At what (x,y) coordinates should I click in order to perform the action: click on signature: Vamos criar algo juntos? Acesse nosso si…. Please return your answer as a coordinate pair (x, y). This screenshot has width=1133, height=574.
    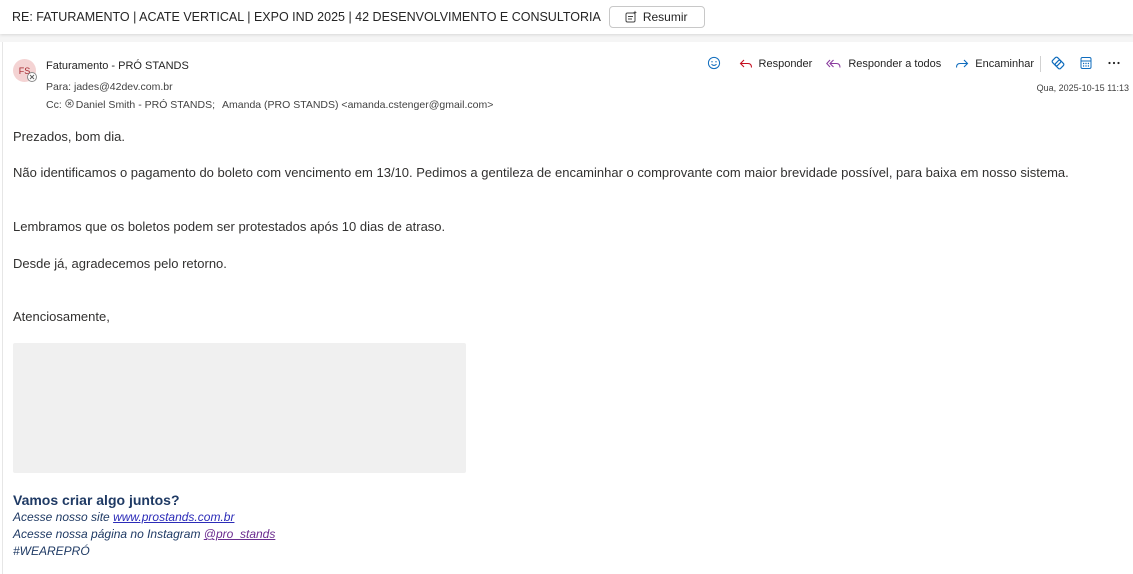
    Looking at the image, I should click on (144, 526).